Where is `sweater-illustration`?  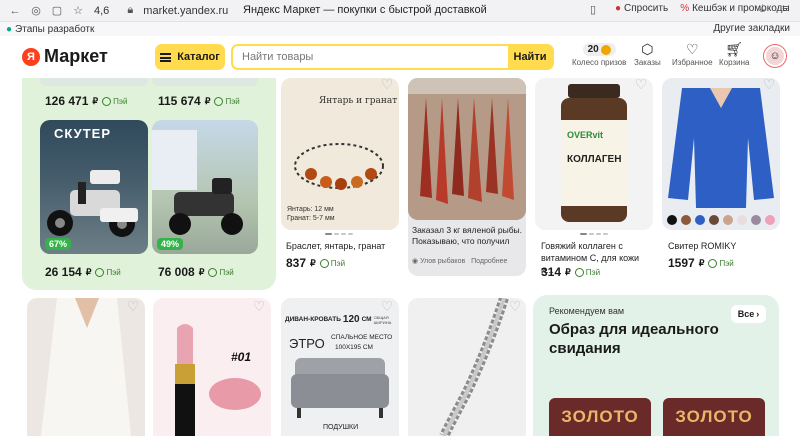 sweater-illustration is located at coordinates (721, 156).